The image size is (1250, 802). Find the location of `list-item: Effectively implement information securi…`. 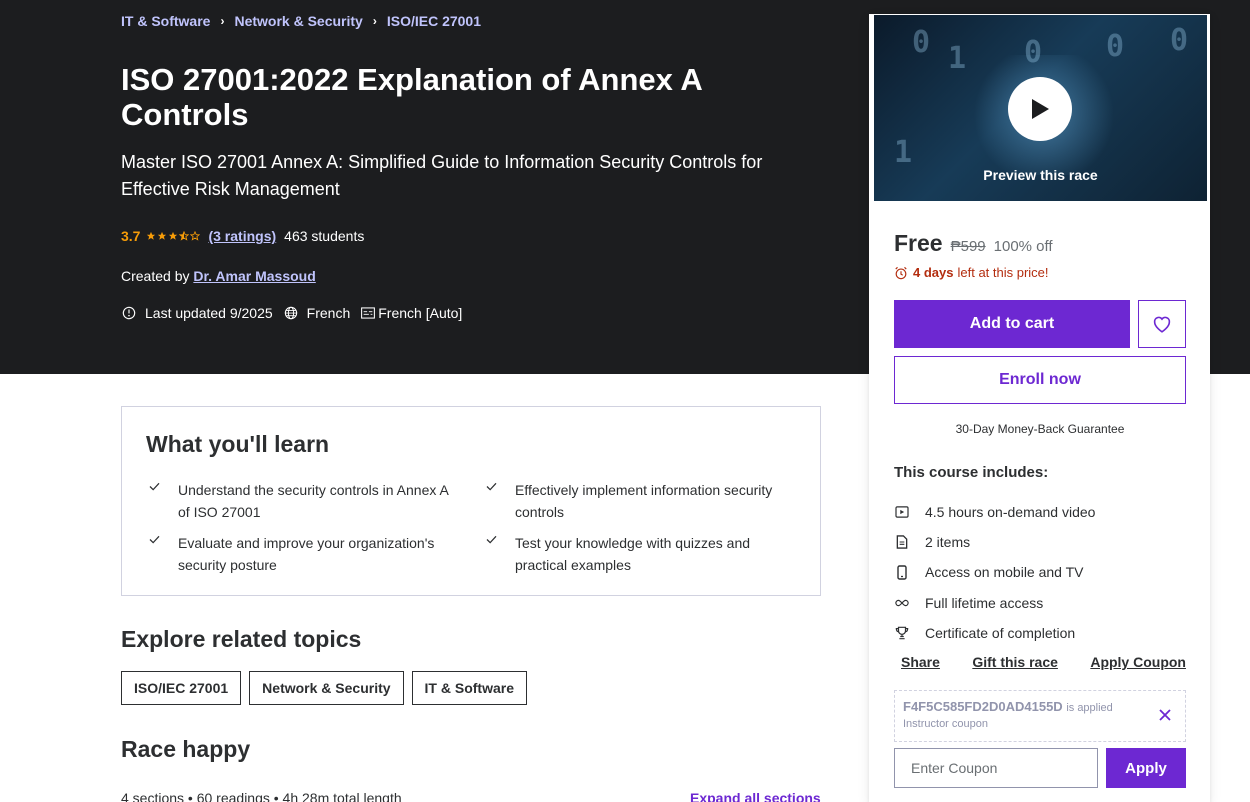

list-item: Effectively implement information securi… is located at coordinates (639, 501).